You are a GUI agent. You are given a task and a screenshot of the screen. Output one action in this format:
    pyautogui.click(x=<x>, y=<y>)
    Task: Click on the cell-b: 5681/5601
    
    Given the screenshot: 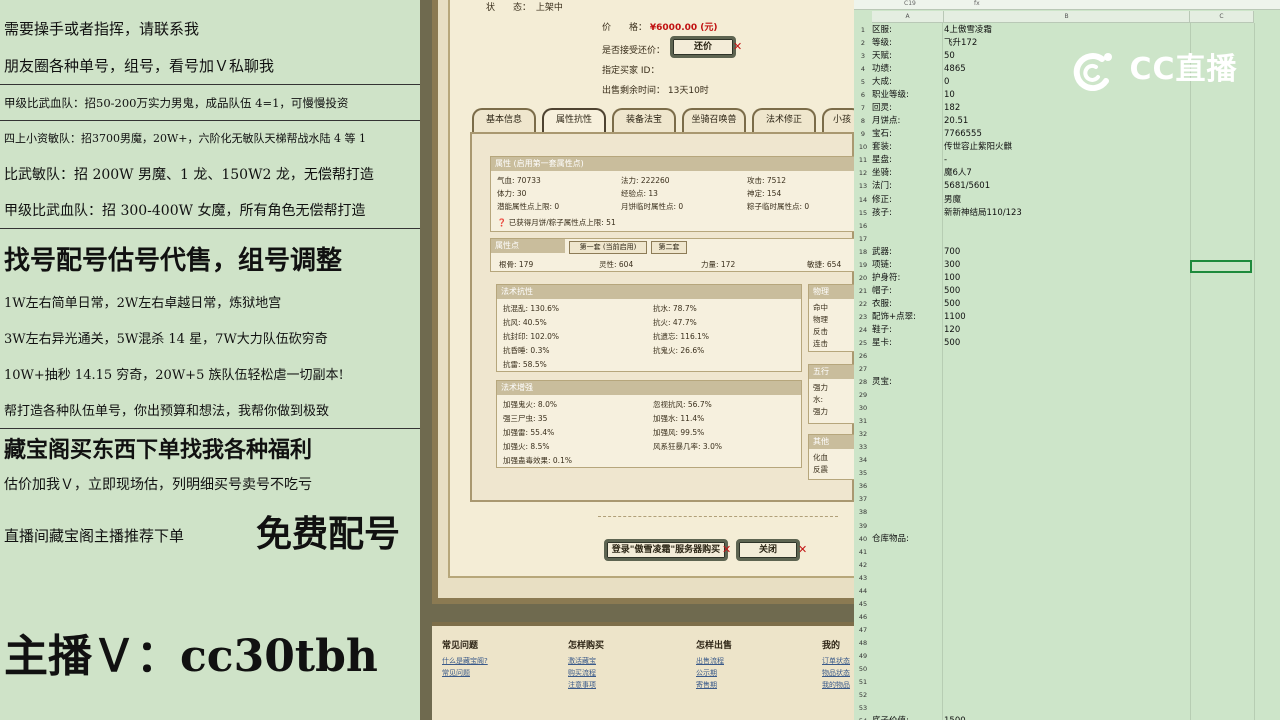 What is the action you would take?
    pyautogui.click(x=1064, y=186)
    